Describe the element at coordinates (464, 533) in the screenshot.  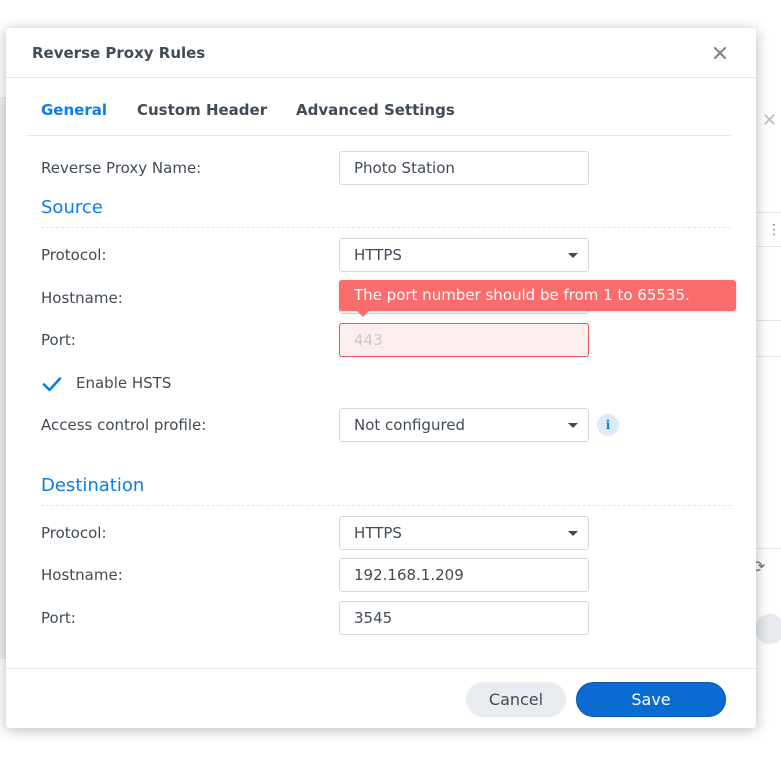
I see `destination-protocol-select: HTTPS` at that location.